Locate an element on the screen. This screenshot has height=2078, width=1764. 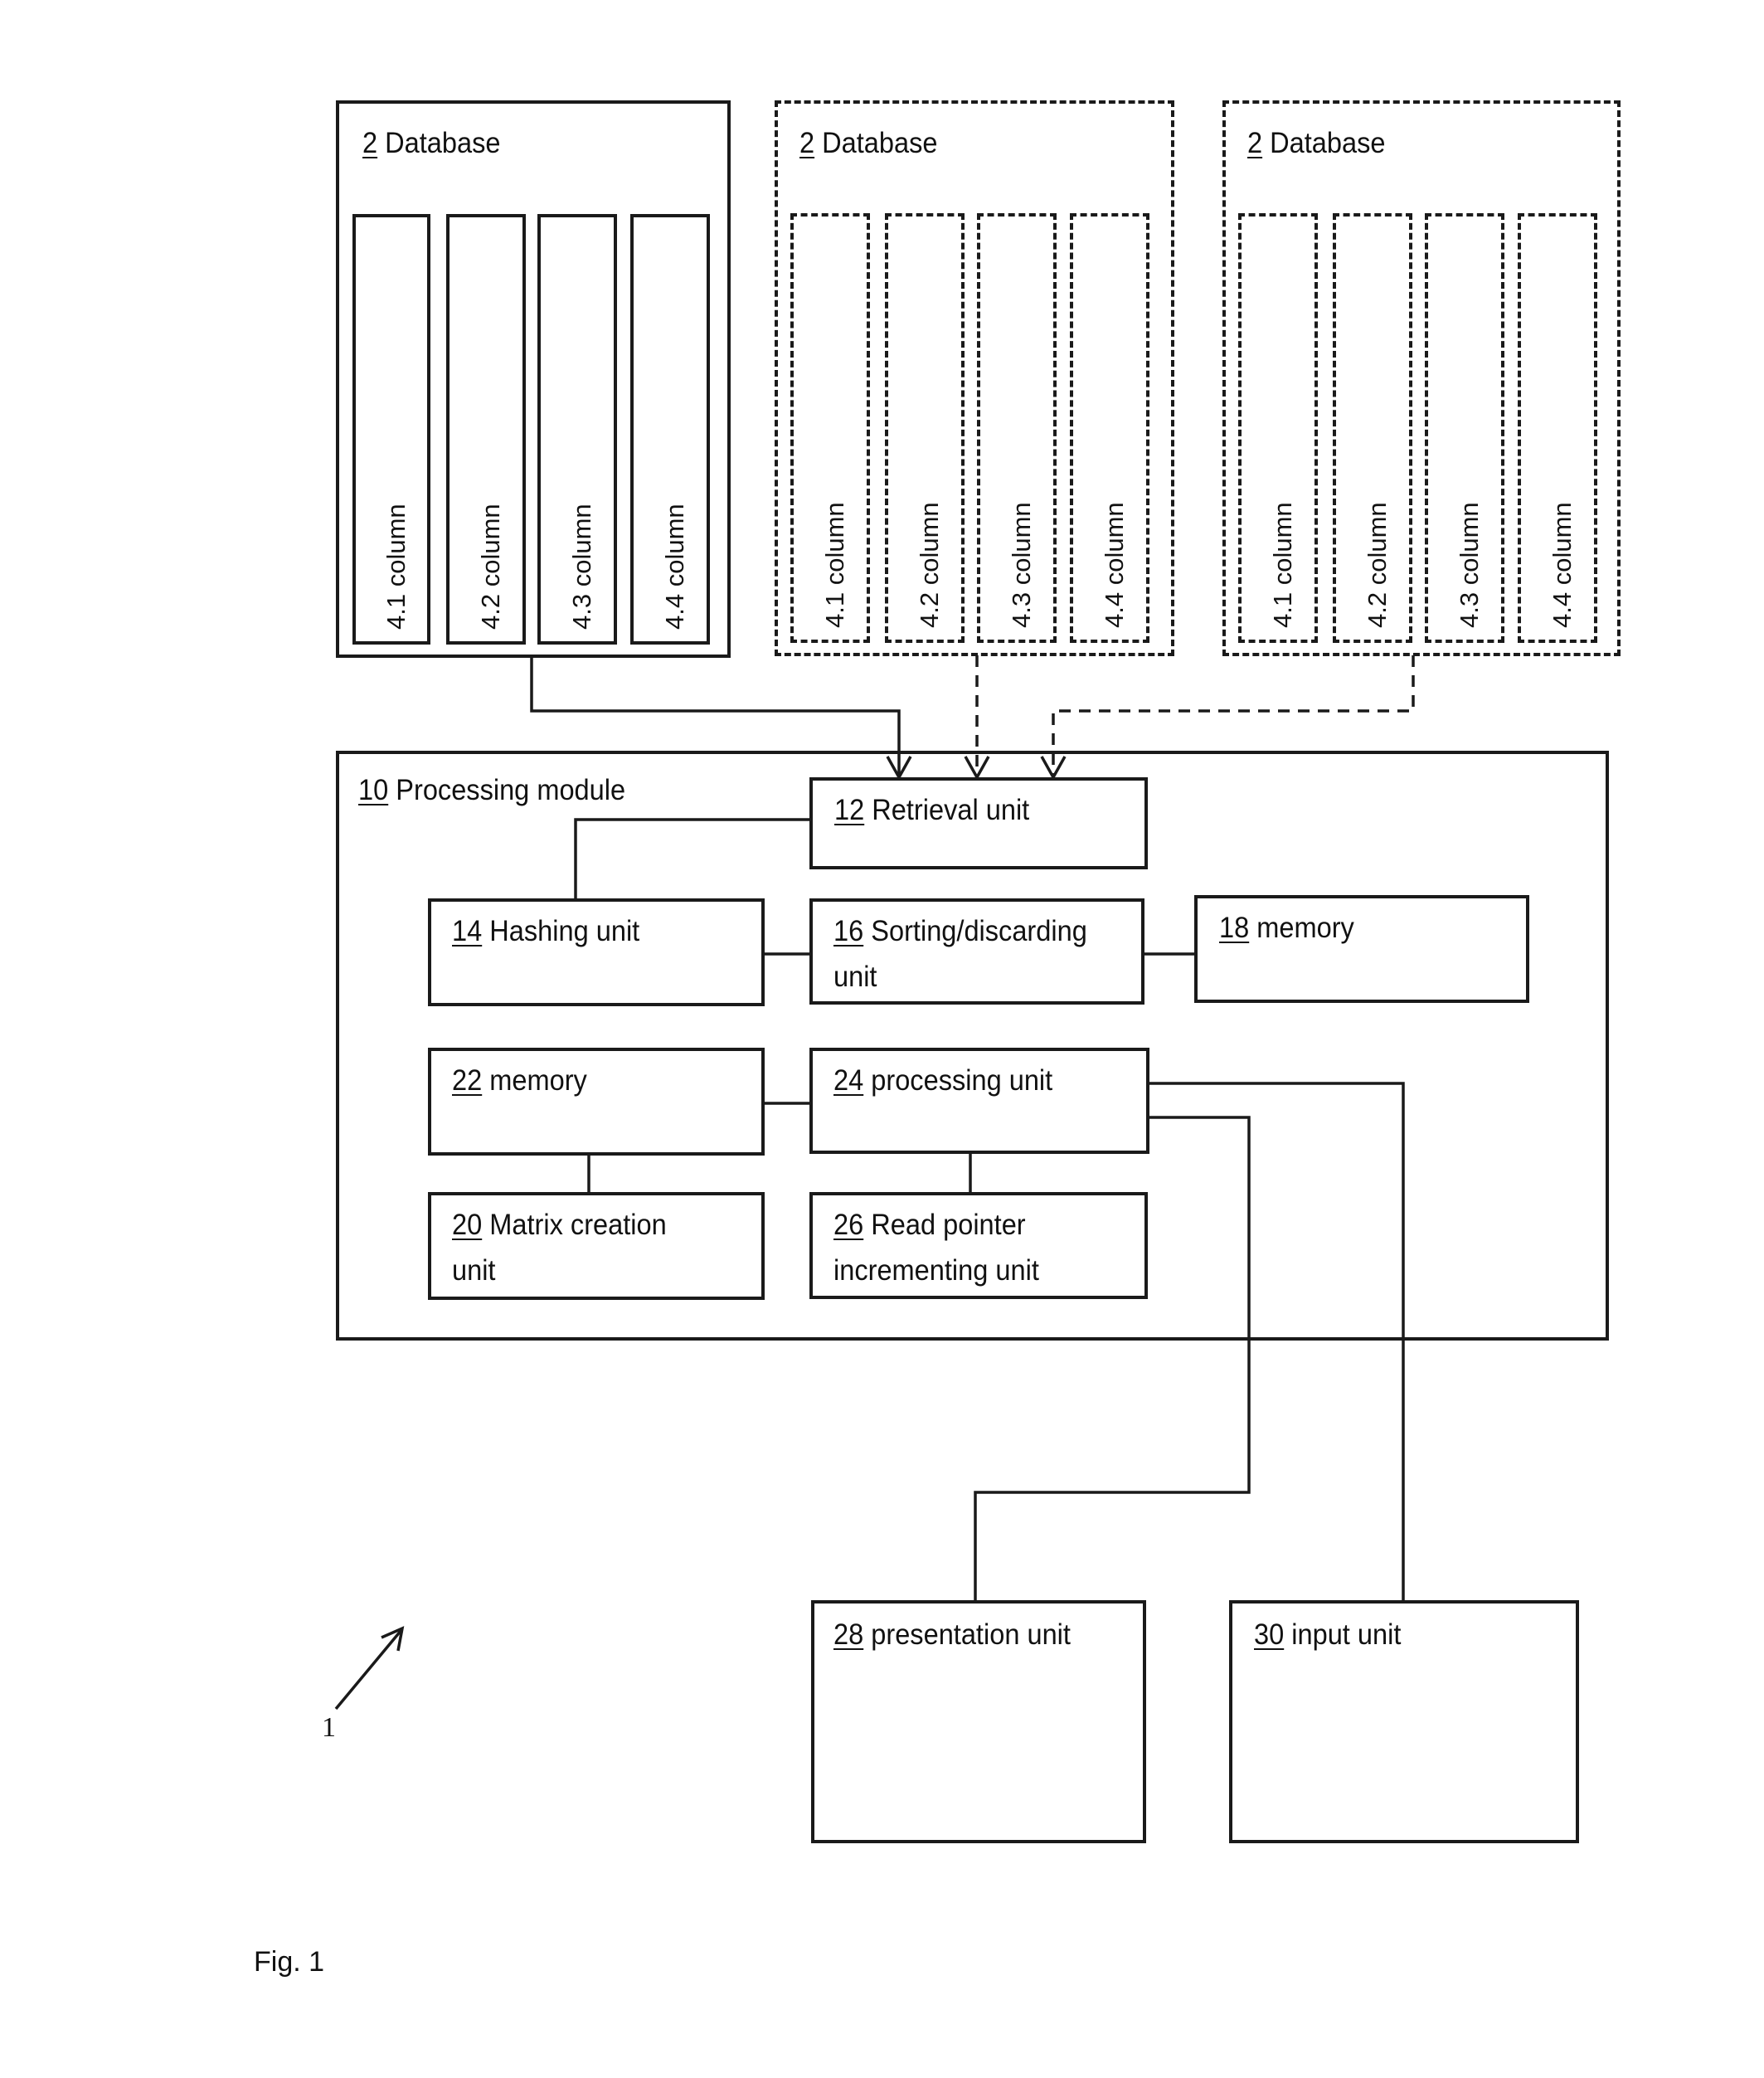
database-3-number: 2 is located at coordinates (1255, 143).